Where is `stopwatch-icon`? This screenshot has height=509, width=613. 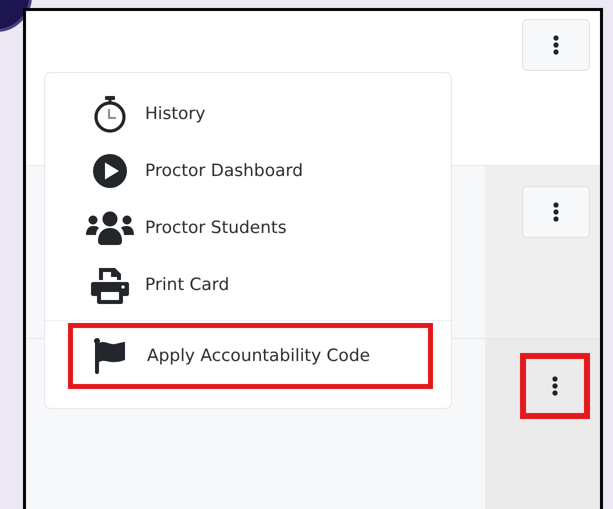 stopwatch-icon is located at coordinates (110, 114).